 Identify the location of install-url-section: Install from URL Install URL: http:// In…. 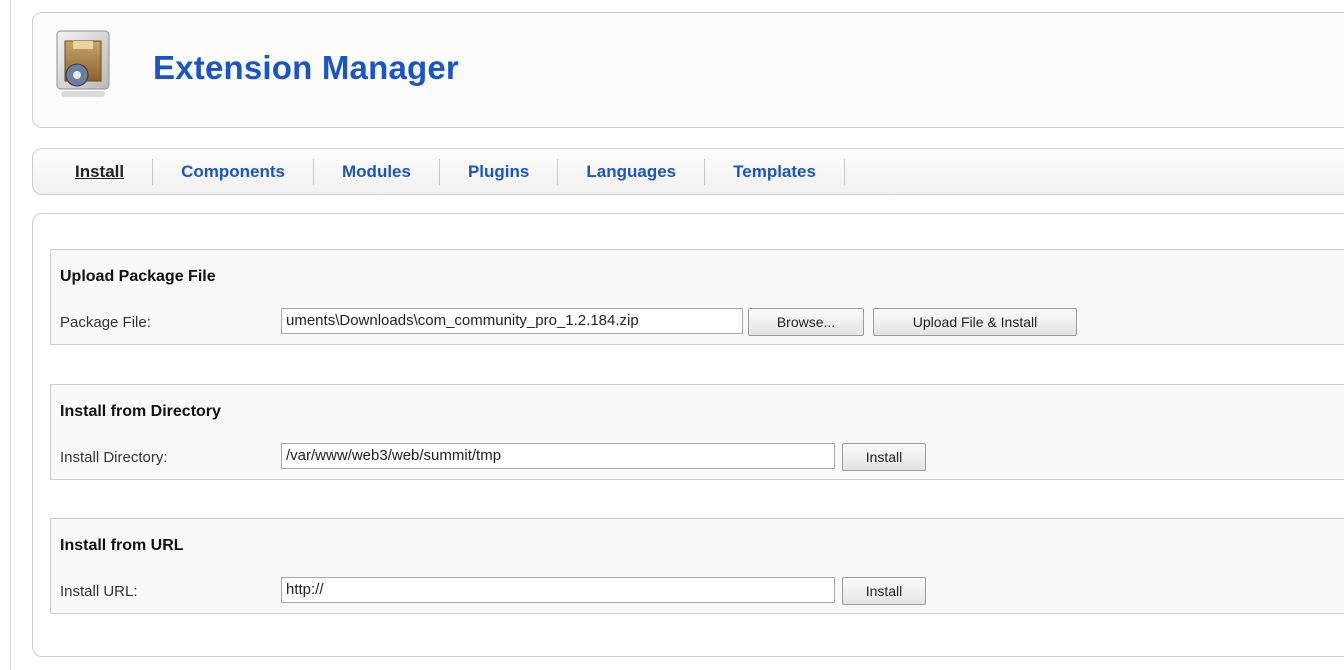
(697, 566).